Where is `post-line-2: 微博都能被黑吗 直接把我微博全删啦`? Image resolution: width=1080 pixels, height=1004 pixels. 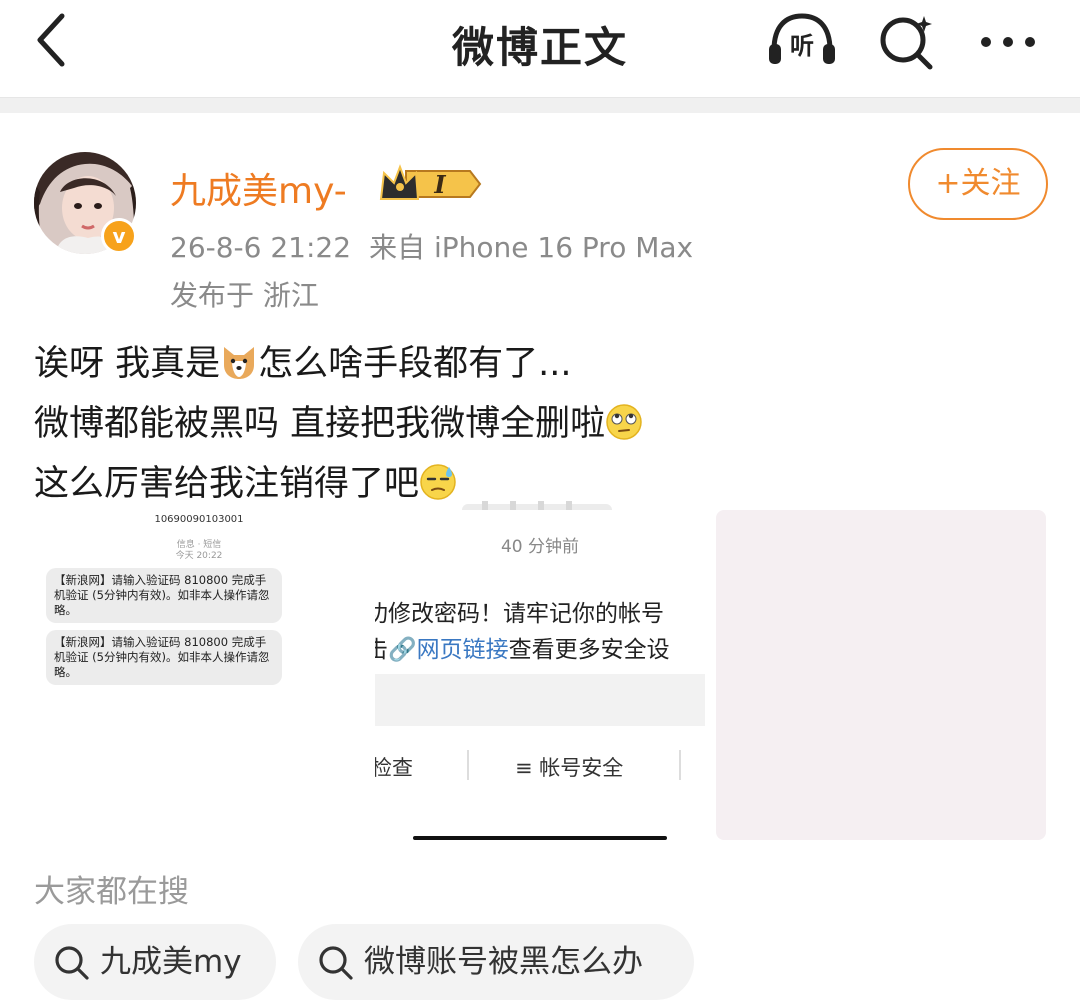 post-line-2: 微博都能被黑吗 直接把我微博全删啦 is located at coordinates (539, 424).